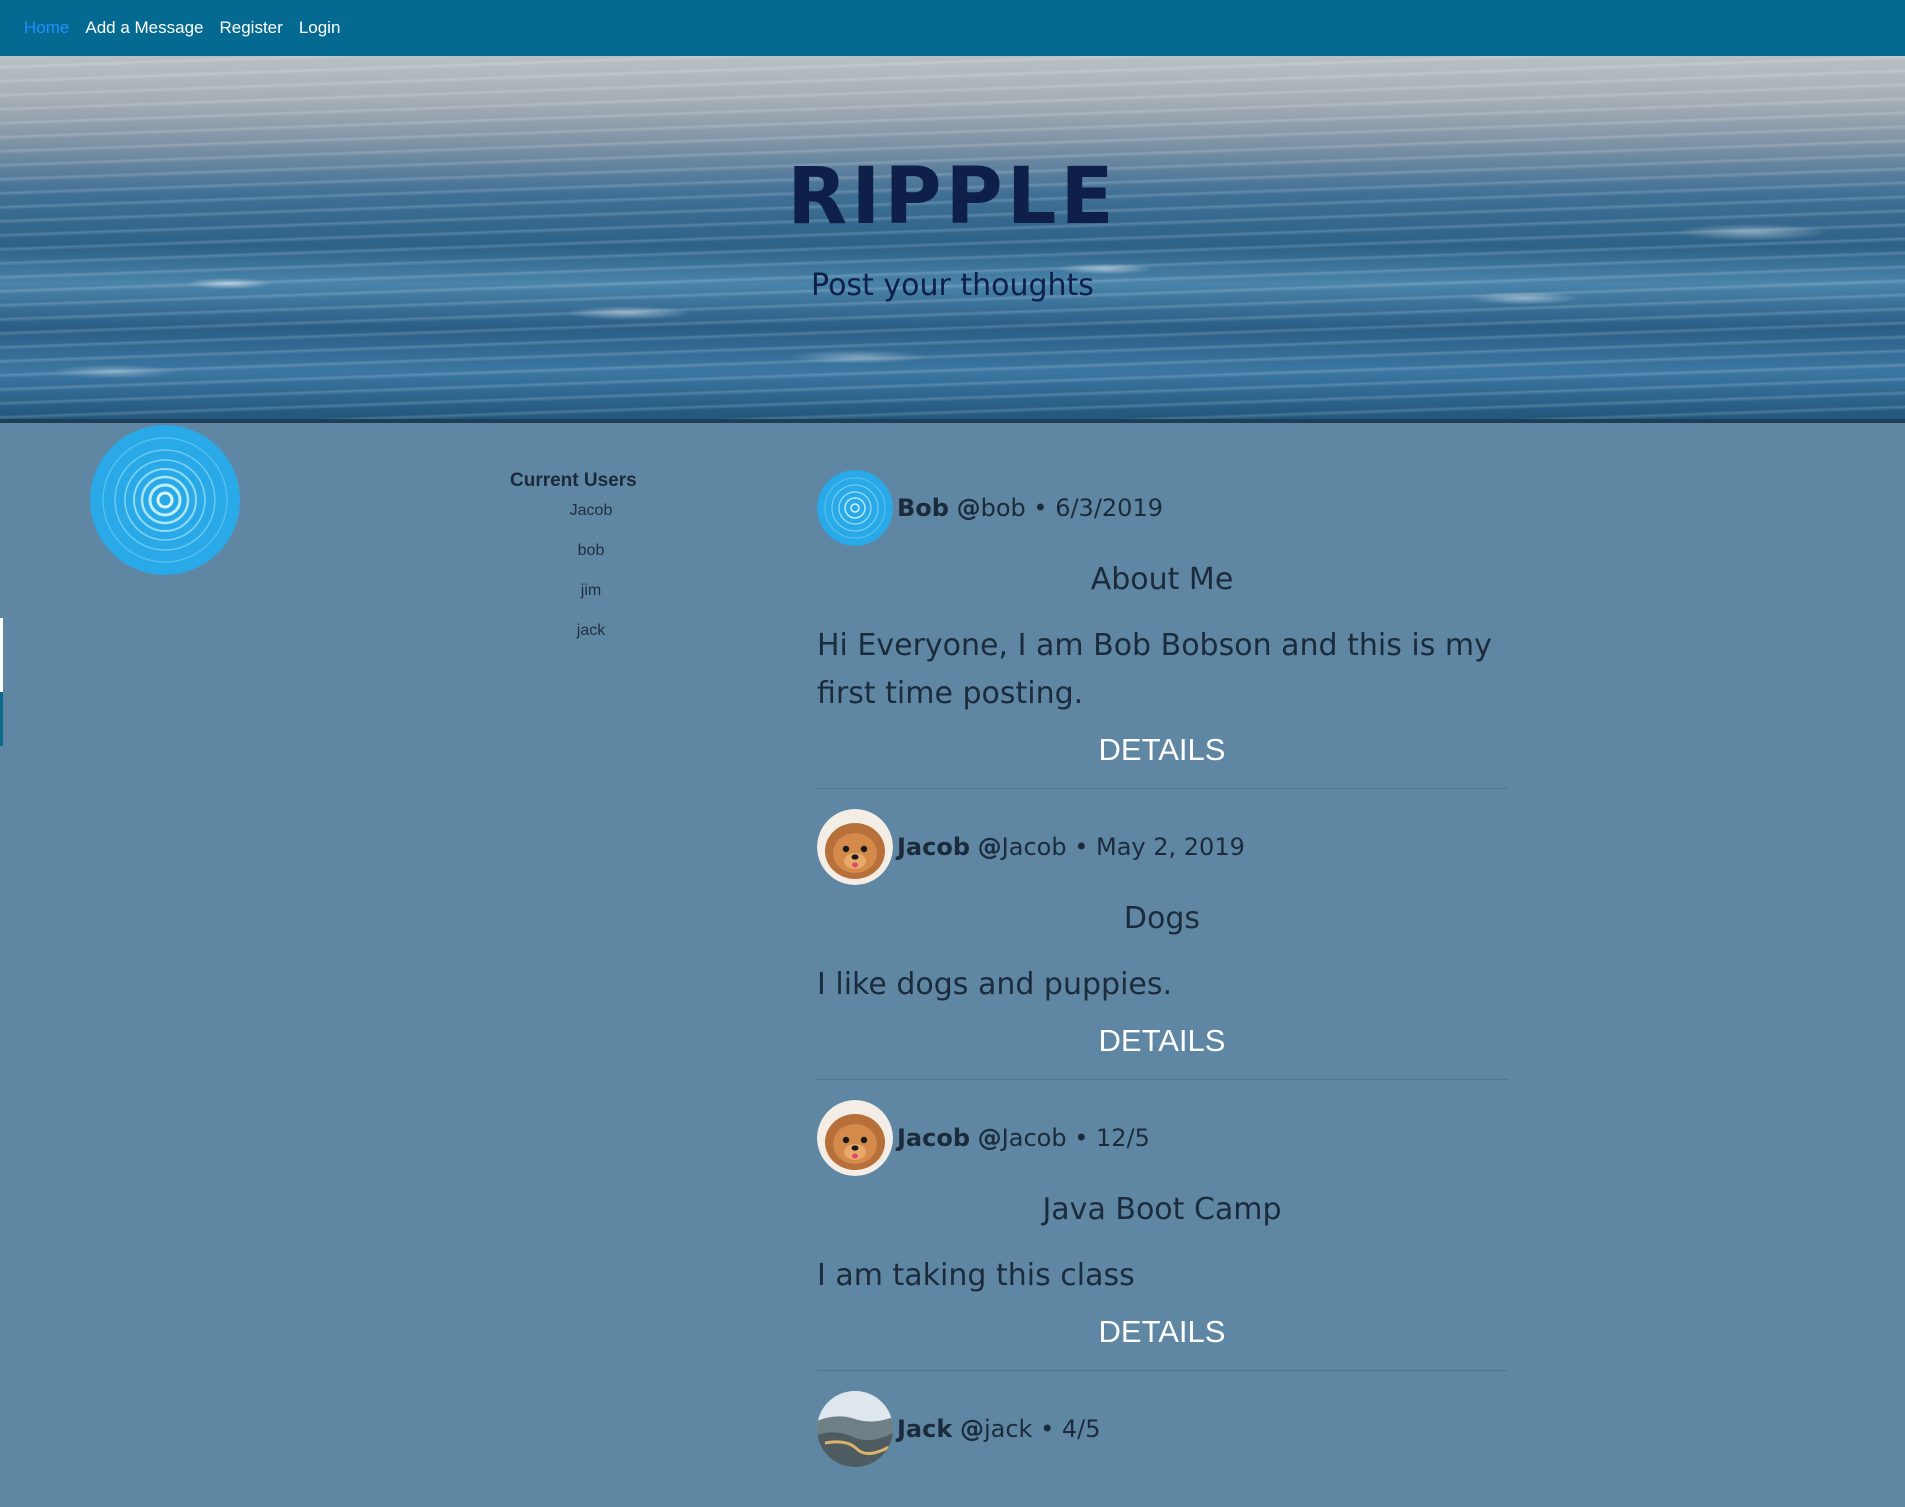  I want to click on post-date: • May 2, 2019, so click(1159, 847).